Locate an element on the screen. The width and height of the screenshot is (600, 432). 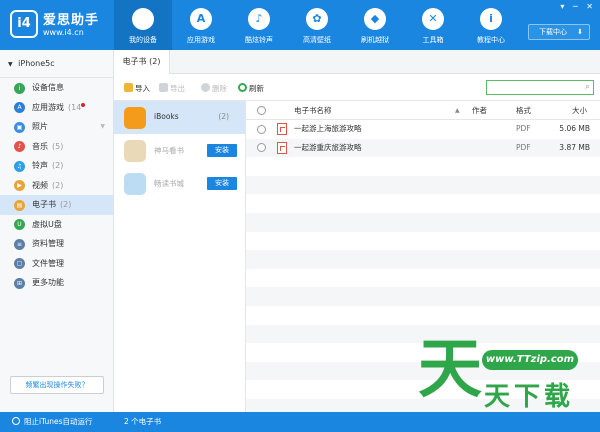
sidebar-item-label: 应用游戏 is located at coordinates (48, 107).